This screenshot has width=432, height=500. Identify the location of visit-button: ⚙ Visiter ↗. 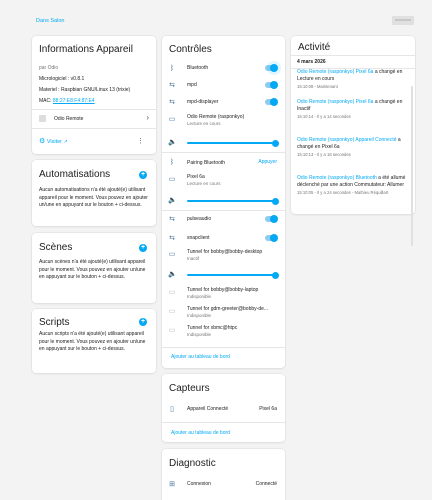
(53, 141).